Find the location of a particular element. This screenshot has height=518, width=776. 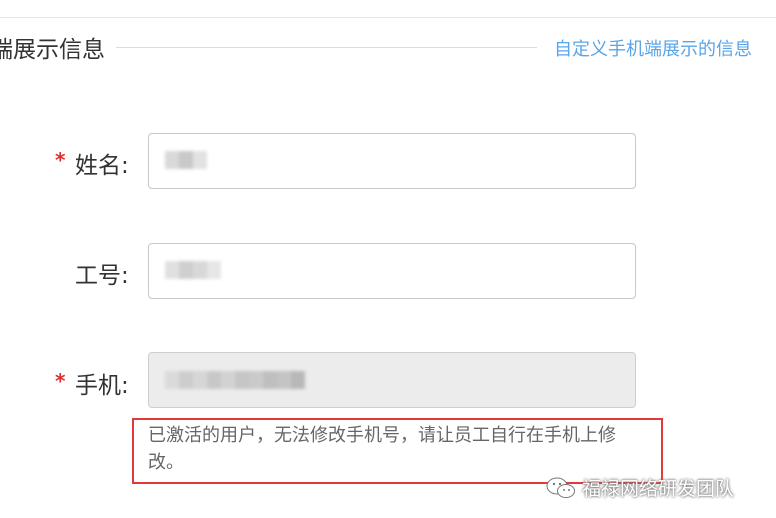

section-title: 端展示信息 is located at coordinates (52, 50).